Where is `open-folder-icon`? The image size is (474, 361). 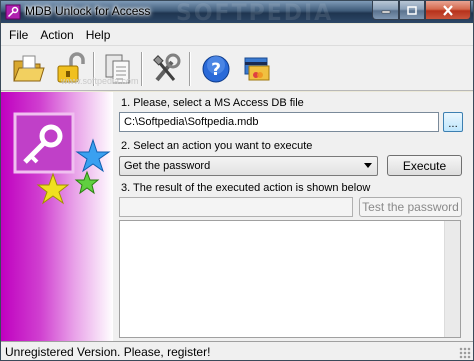
open-folder-icon is located at coordinates (29, 68).